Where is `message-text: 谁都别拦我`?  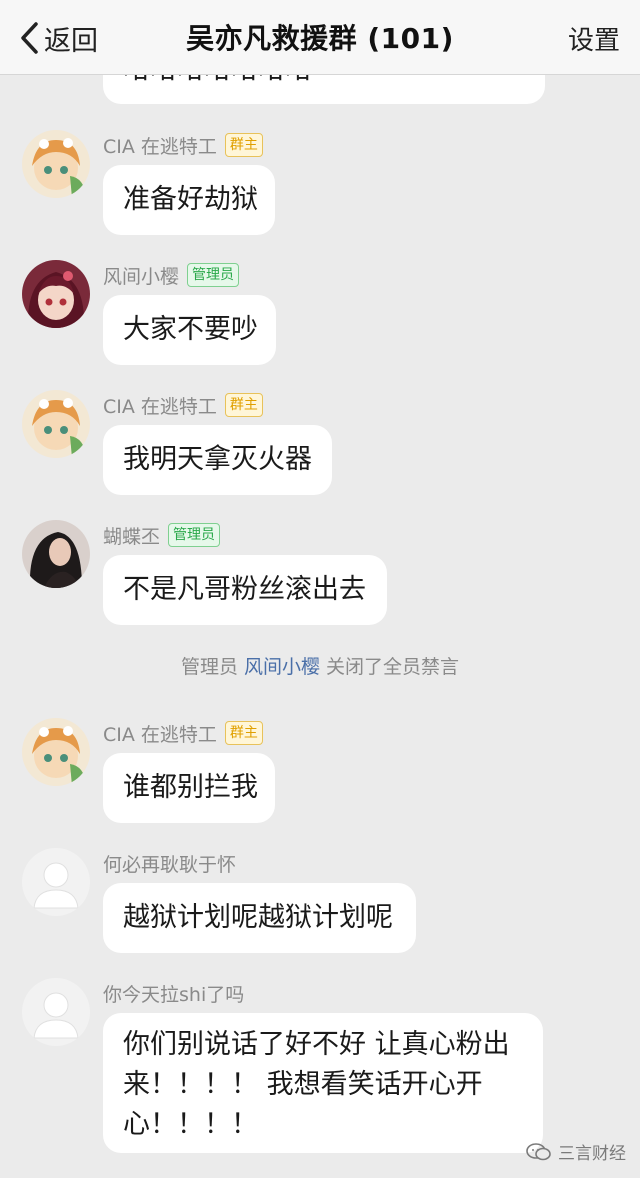
message-text: 谁都别拦我 is located at coordinates (190, 787).